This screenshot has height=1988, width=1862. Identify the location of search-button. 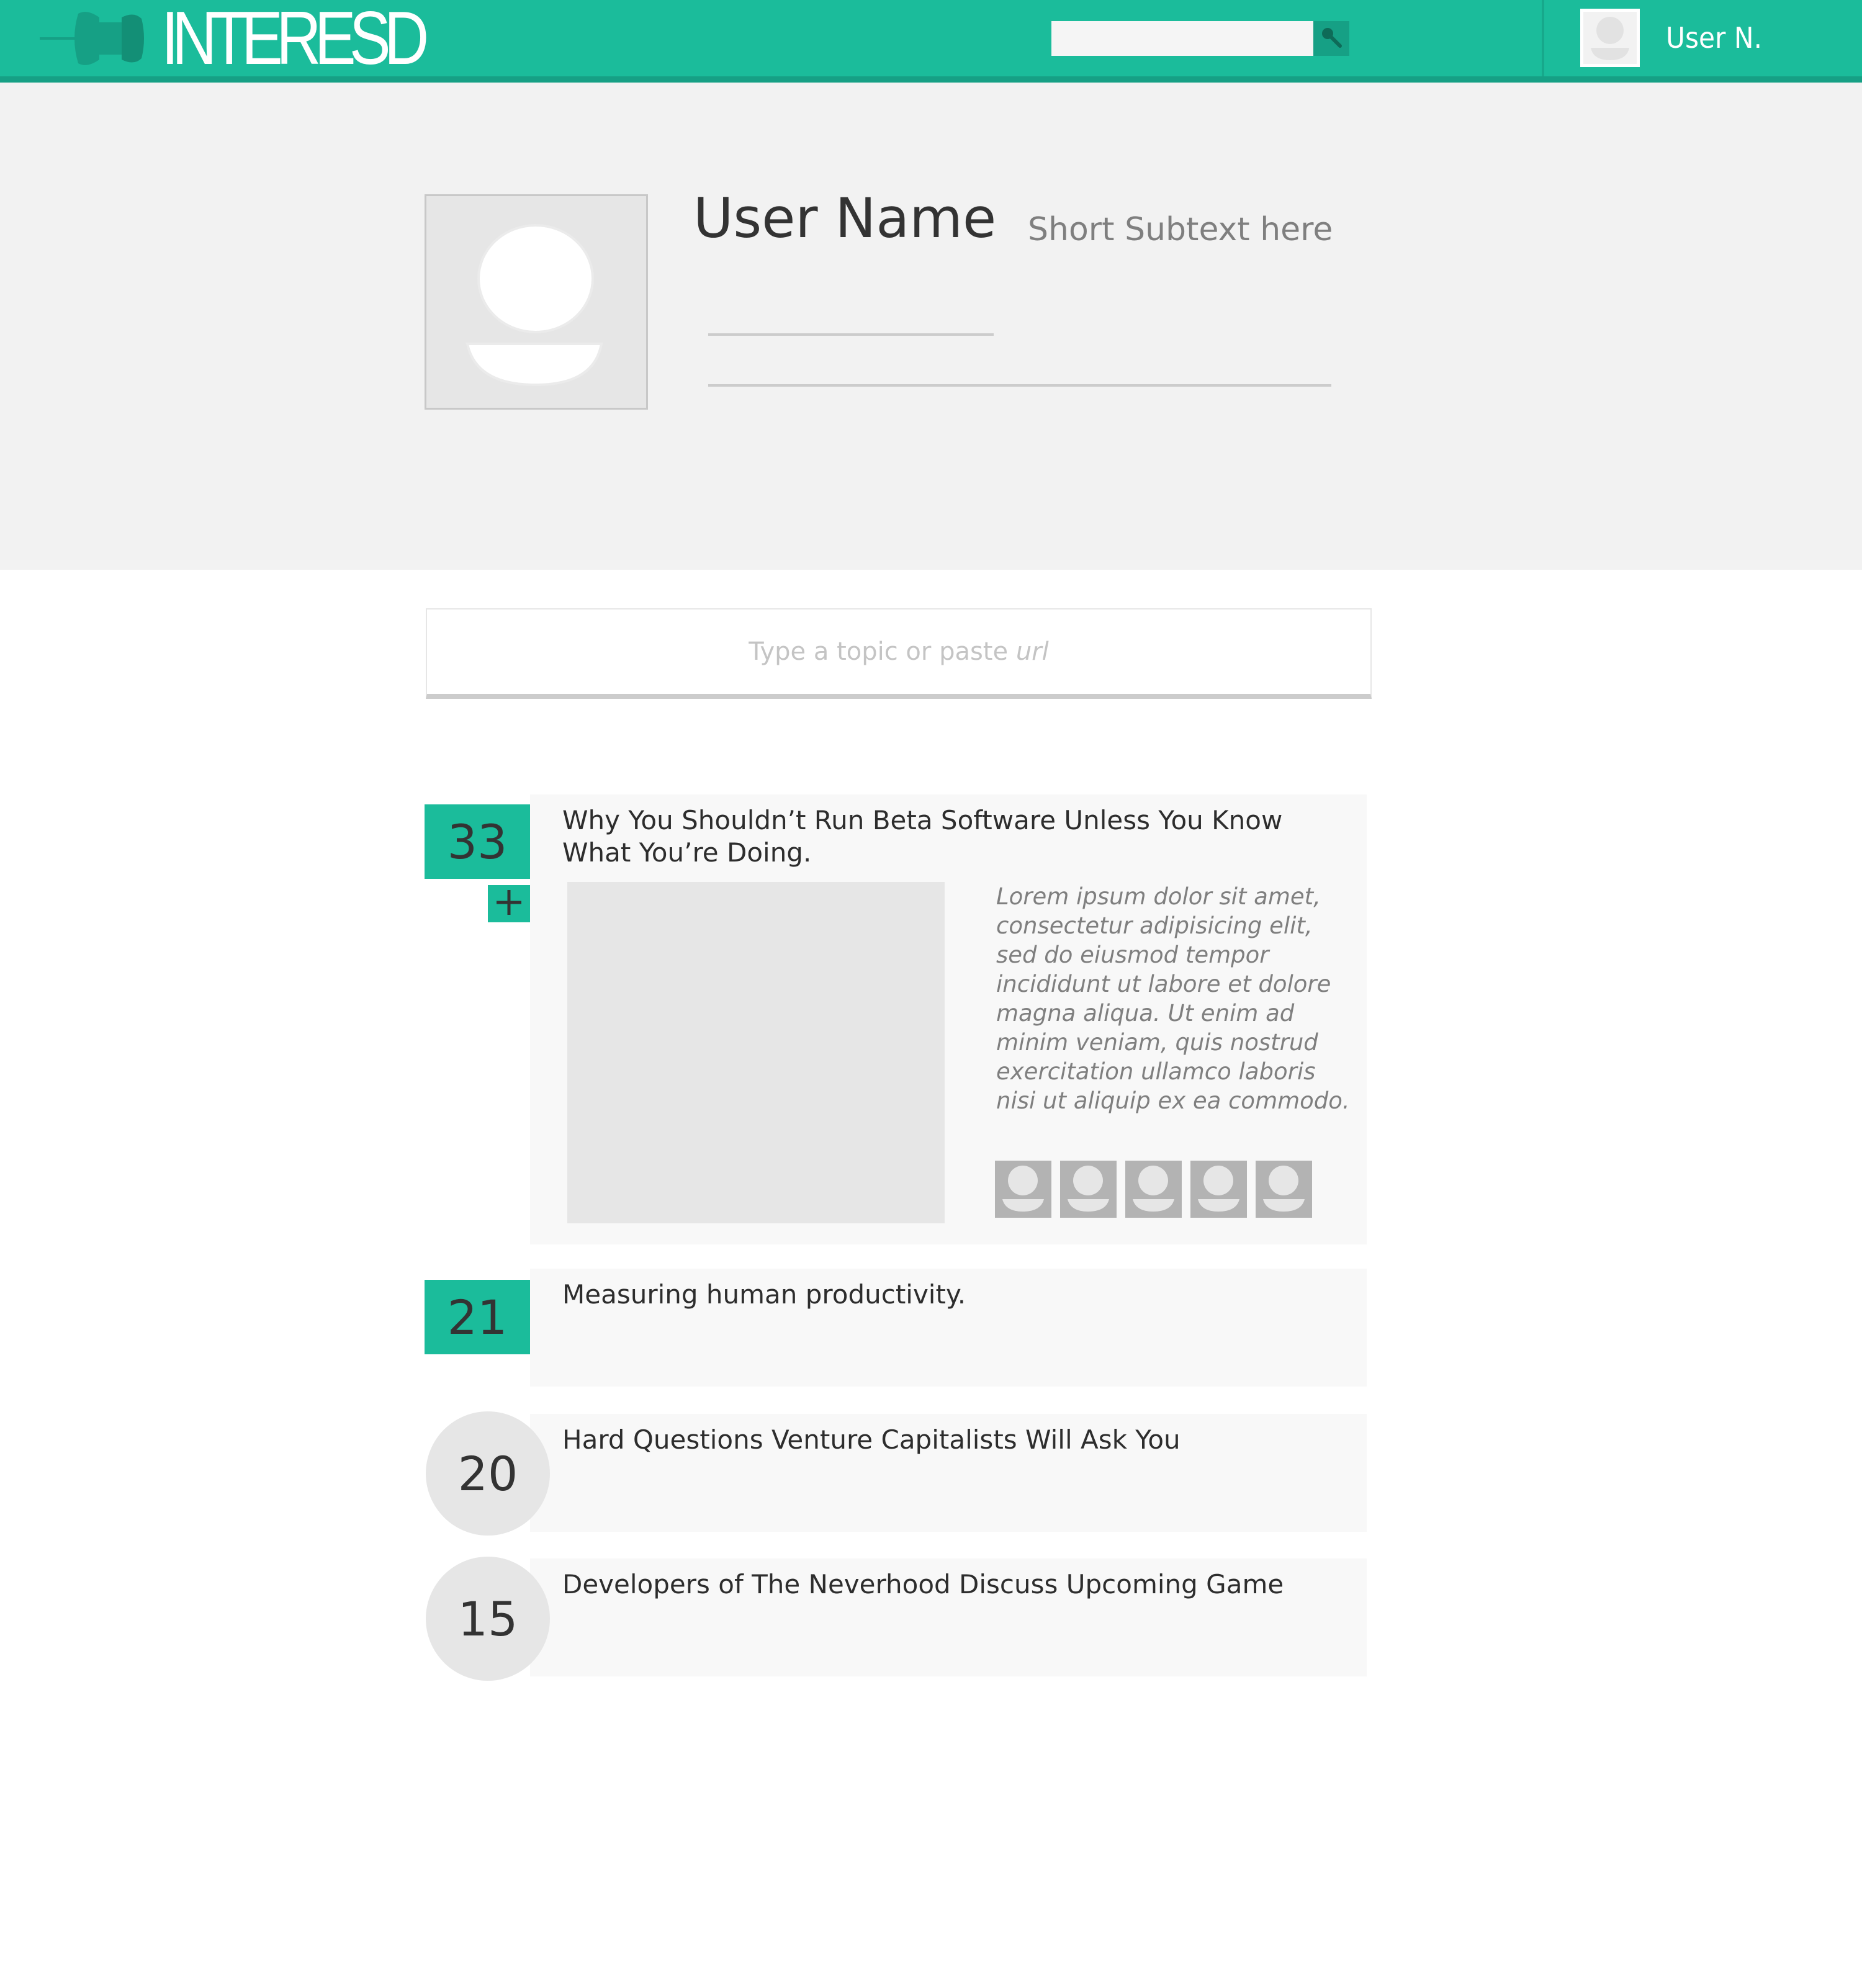
(1331, 39).